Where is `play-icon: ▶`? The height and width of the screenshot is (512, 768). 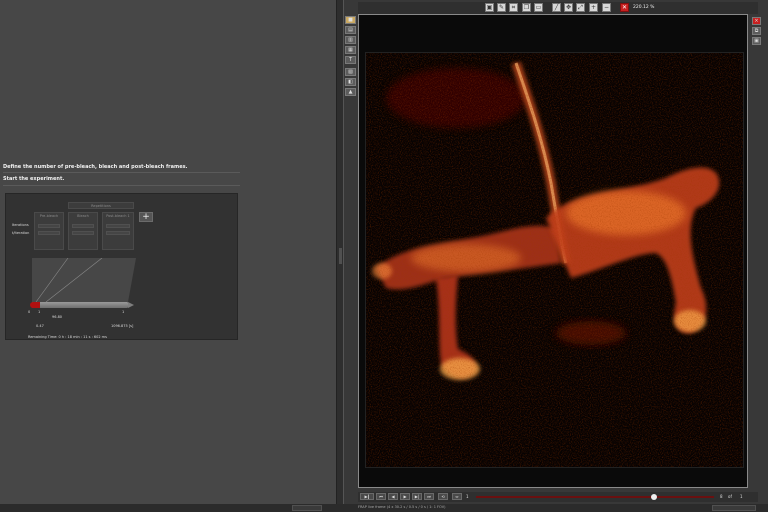 play-icon: ▶ is located at coordinates (405, 496).